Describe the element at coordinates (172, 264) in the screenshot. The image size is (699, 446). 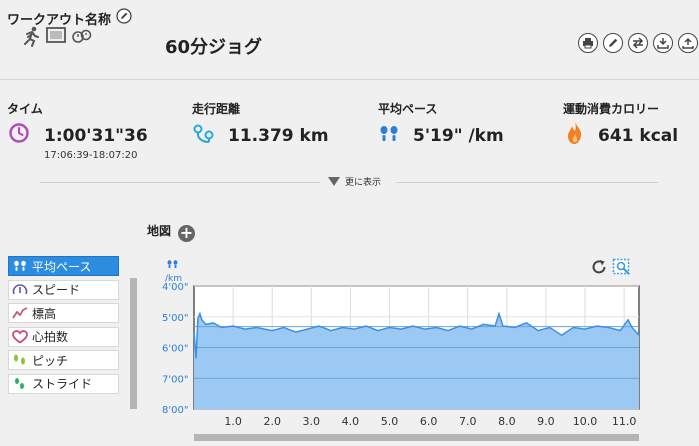
I see `y-unit-icon` at that location.